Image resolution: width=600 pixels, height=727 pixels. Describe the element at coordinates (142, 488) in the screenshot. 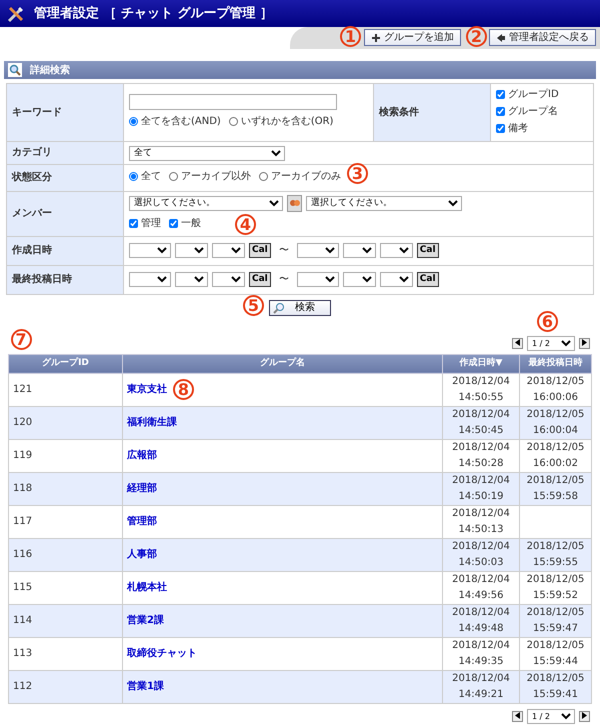

I see `group-link: 経理部` at that location.